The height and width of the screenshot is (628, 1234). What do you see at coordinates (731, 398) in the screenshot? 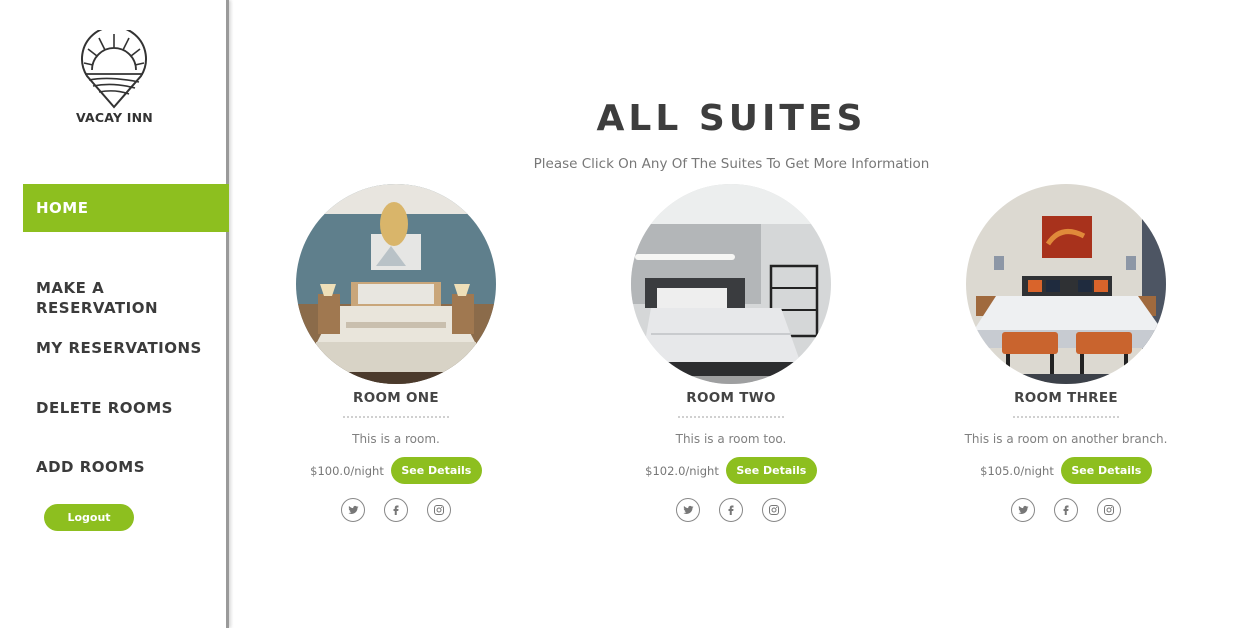
I see `room-name: ROOM TWO` at bounding box center [731, 398].